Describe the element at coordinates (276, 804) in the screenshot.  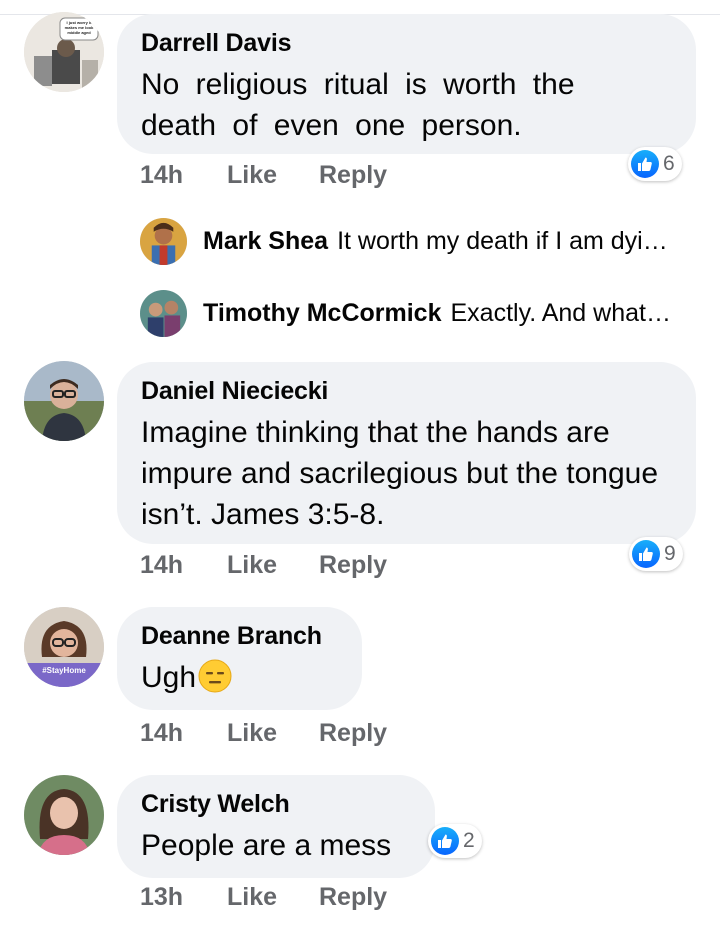
I see `comment-author: Cristy Welch` at that location.